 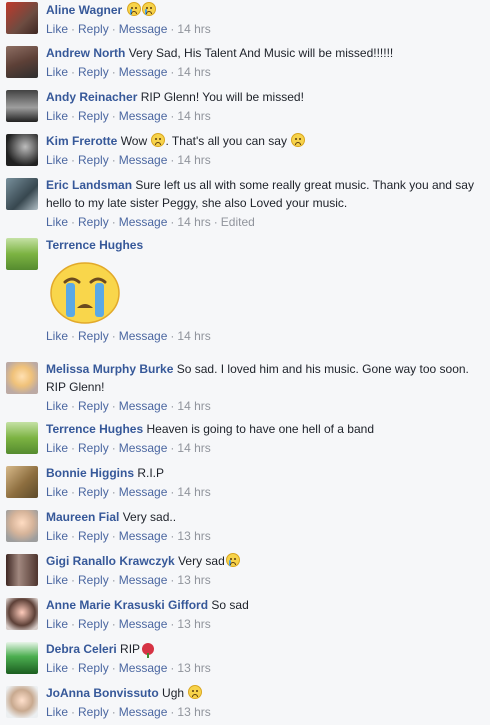 What do you see at coordinates (81, 649) in the screenshot?
I see `comment-author: Debra Celeri` at bounding box center [81, 649].